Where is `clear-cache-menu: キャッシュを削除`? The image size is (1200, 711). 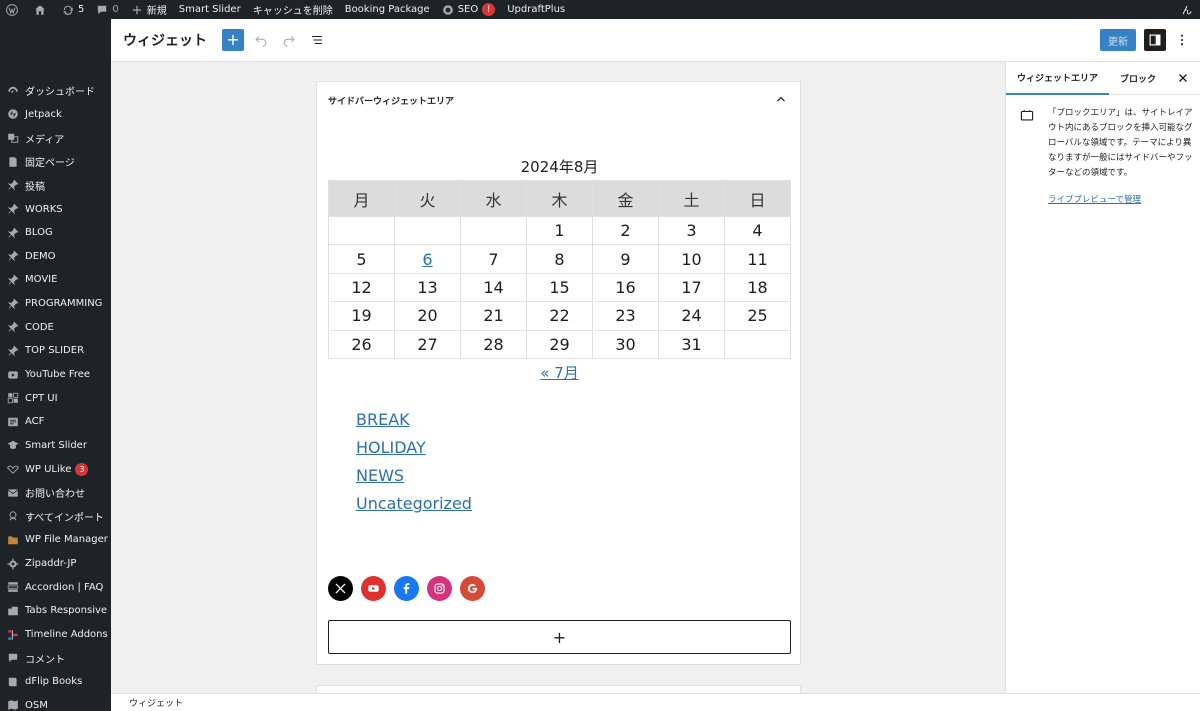 clear-cache-menu: キャッシュを削除 is located at coordinates (293, 9).